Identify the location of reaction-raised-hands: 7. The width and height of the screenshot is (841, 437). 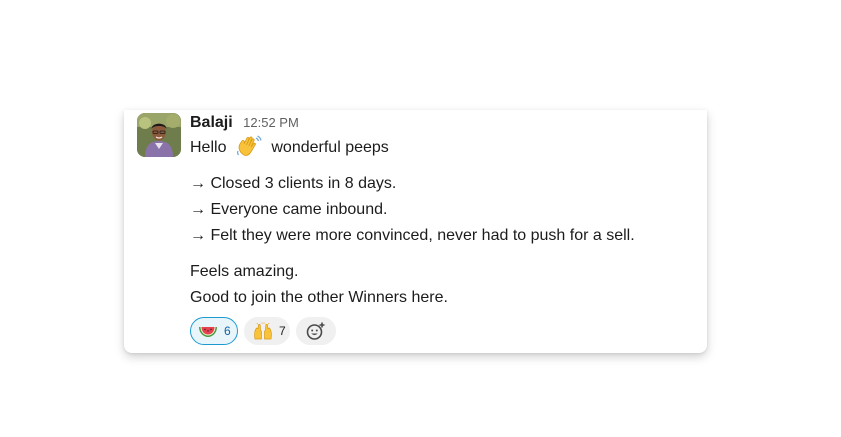
(267, 331).